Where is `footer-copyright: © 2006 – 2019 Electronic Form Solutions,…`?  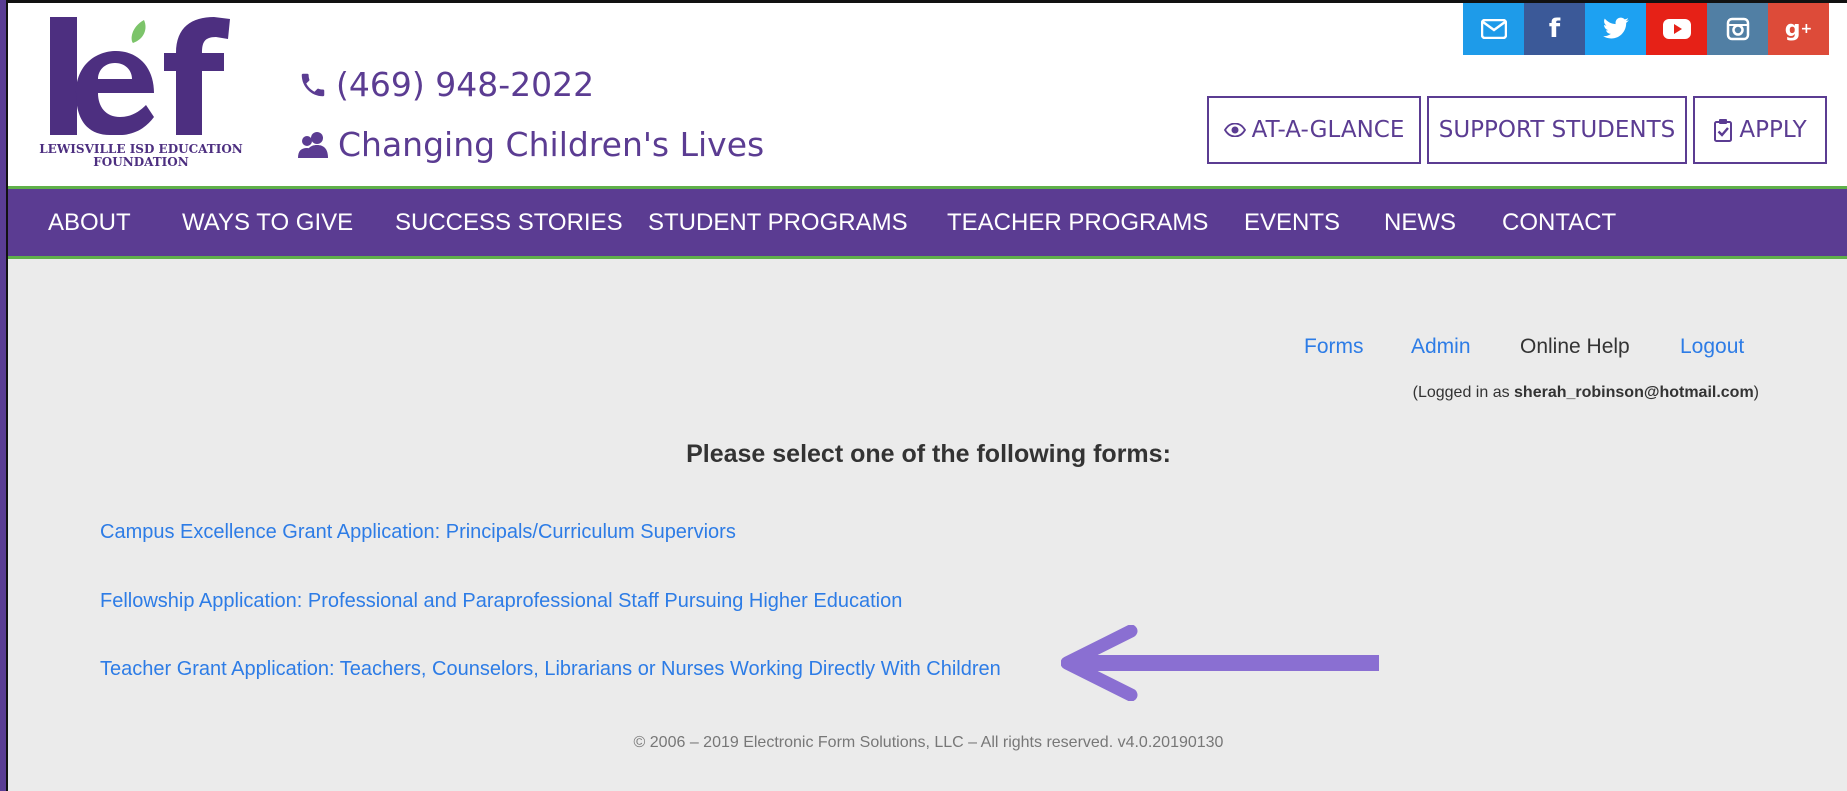 footer-copyright: © 2006 – 2019 Electronic Form Solutions,… is located at coordinates (928, 742).